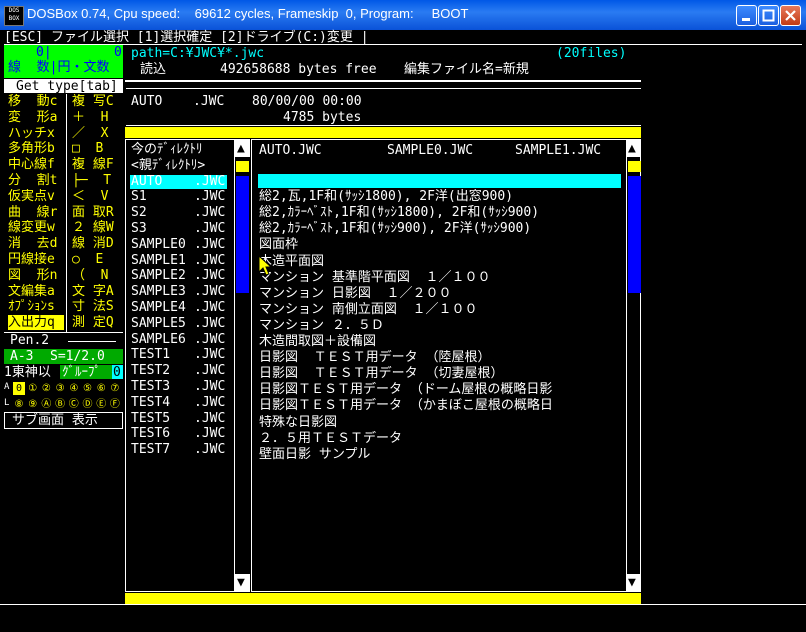 The image size is (806, 632). Describe the element at coordinates (74, 388) in the screenshot. I see `layer-button: ④` at that location.